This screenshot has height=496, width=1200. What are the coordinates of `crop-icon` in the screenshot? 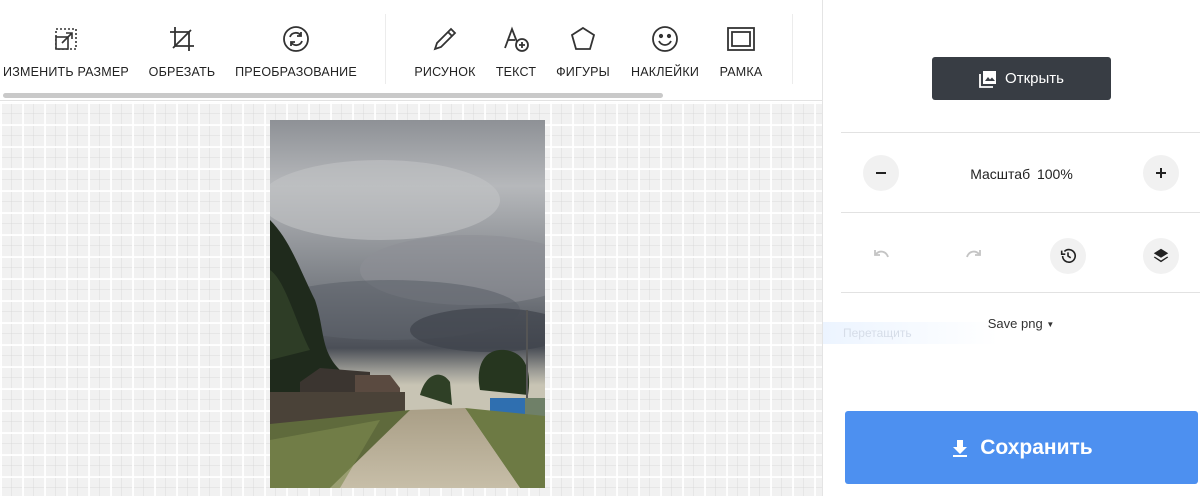 It's located at (182, 39).